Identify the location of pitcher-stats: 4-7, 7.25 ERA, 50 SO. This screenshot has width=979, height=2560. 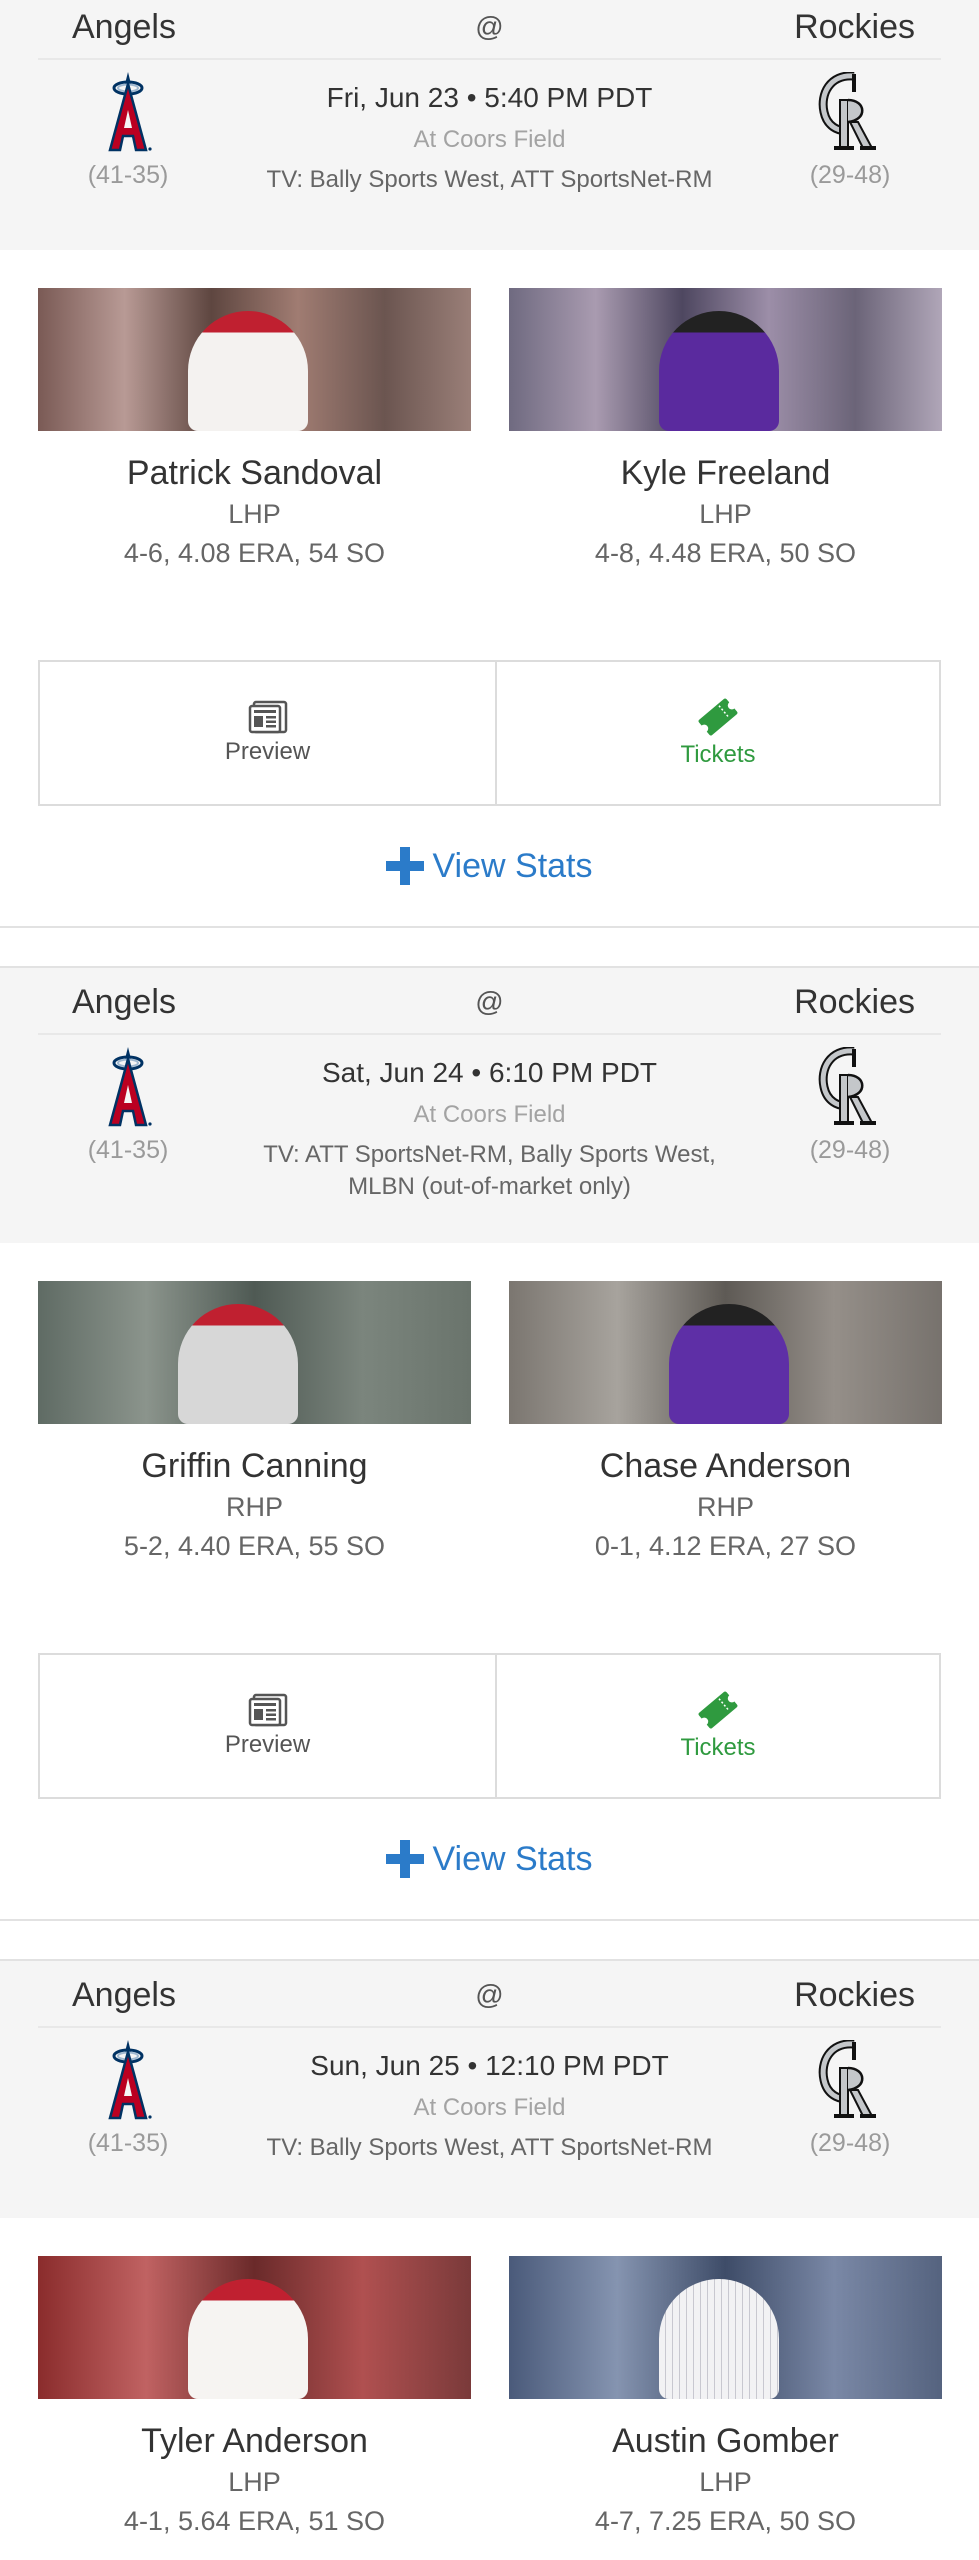
(725, 2521).